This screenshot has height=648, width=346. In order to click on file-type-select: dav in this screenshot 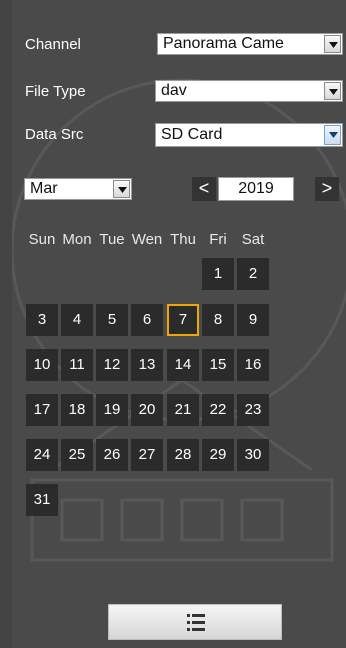, I will do `click(249, 91)`.